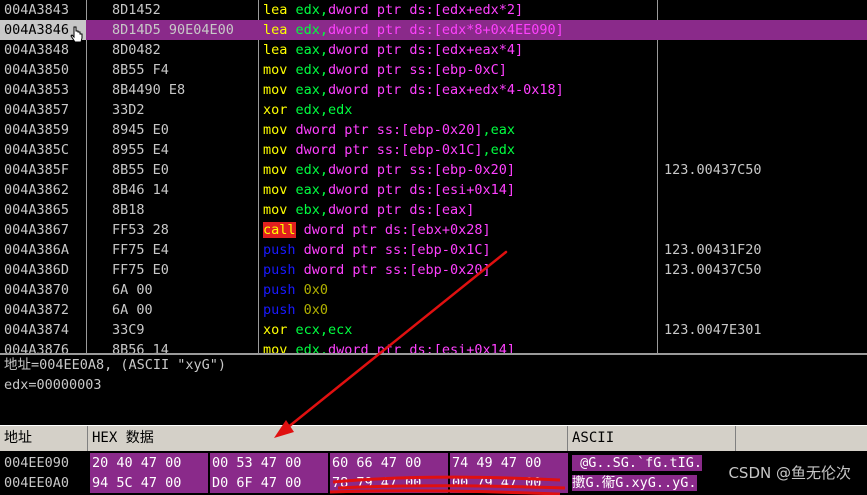 This screenshot has width=867, height=495. What do you see at coordinates (433, 110) in the screenshot?
I see `disasm-row: 004A3857 33D2 xor edx,edx` at bounding box center [433, 110].